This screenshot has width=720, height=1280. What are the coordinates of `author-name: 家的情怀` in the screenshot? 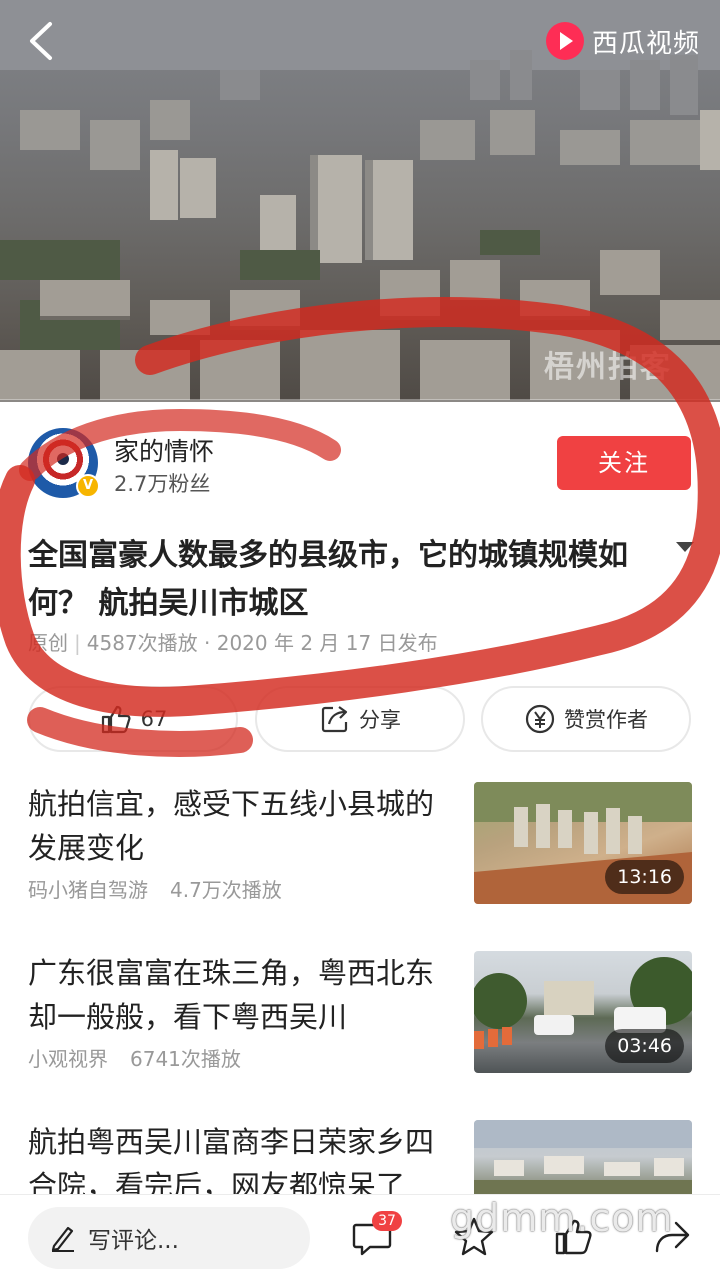 It's located at (164, 450).